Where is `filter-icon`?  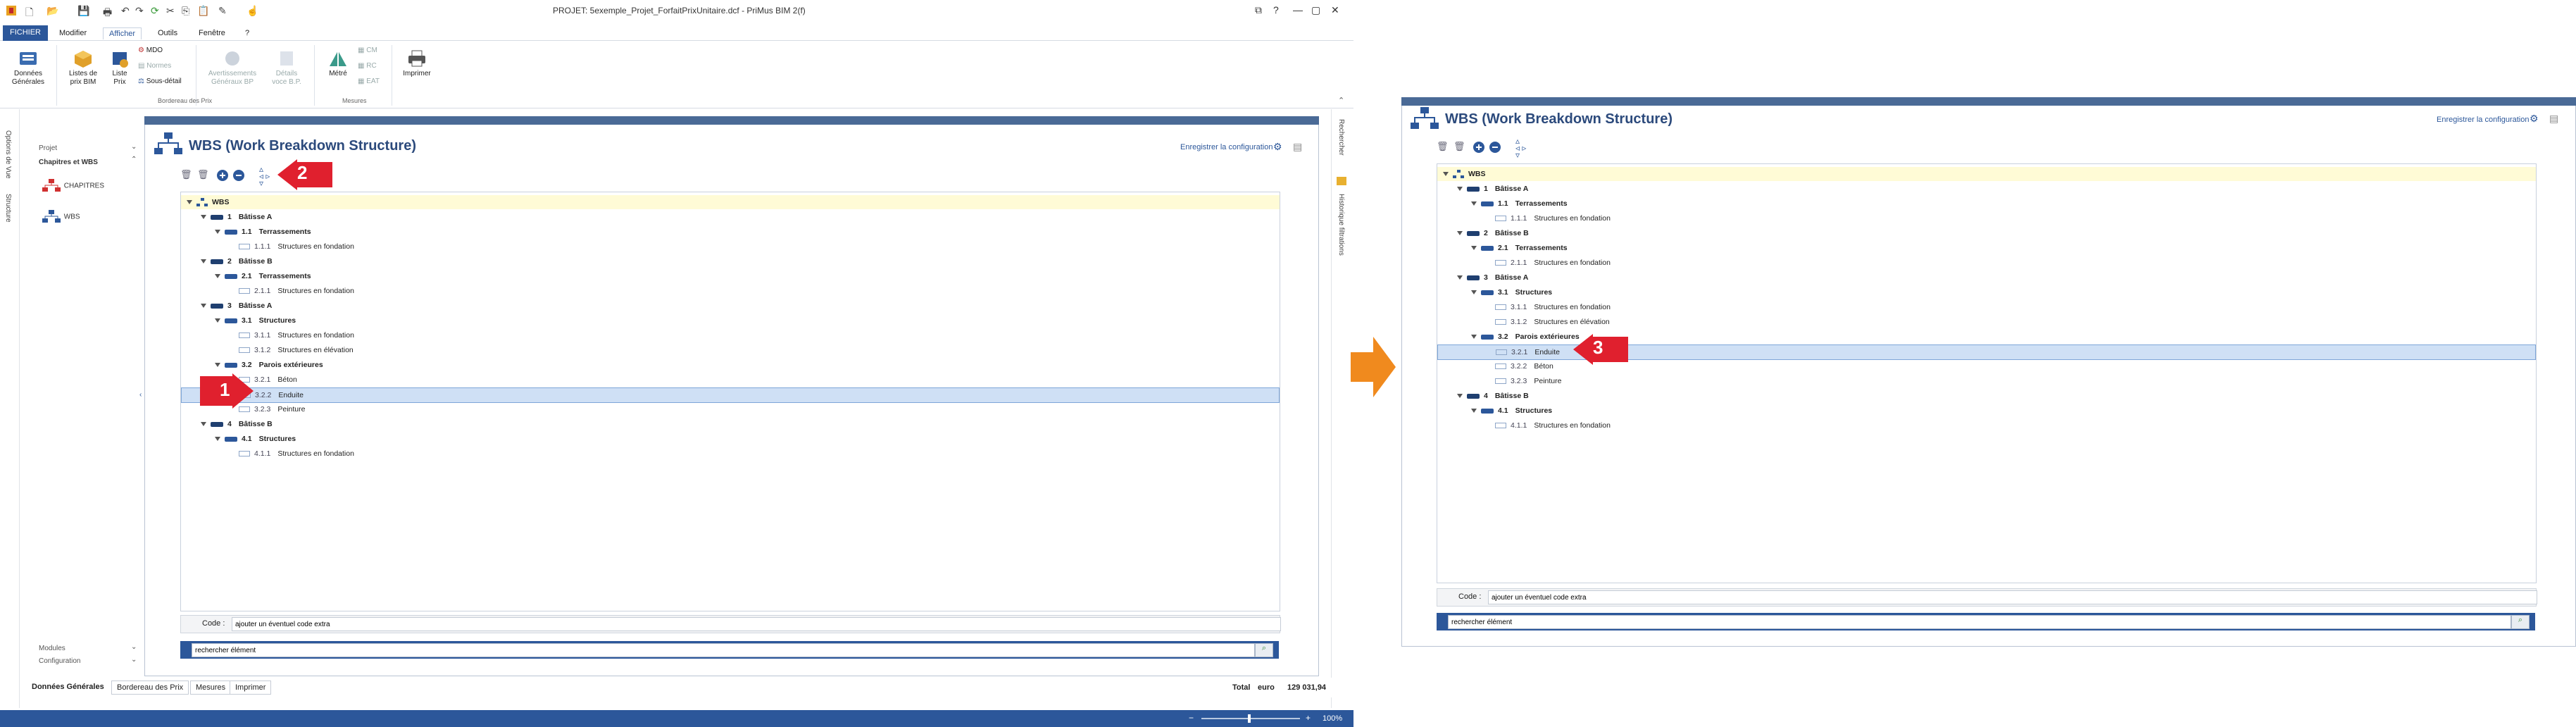
filter-icon is located at coordinates (1341, 181).